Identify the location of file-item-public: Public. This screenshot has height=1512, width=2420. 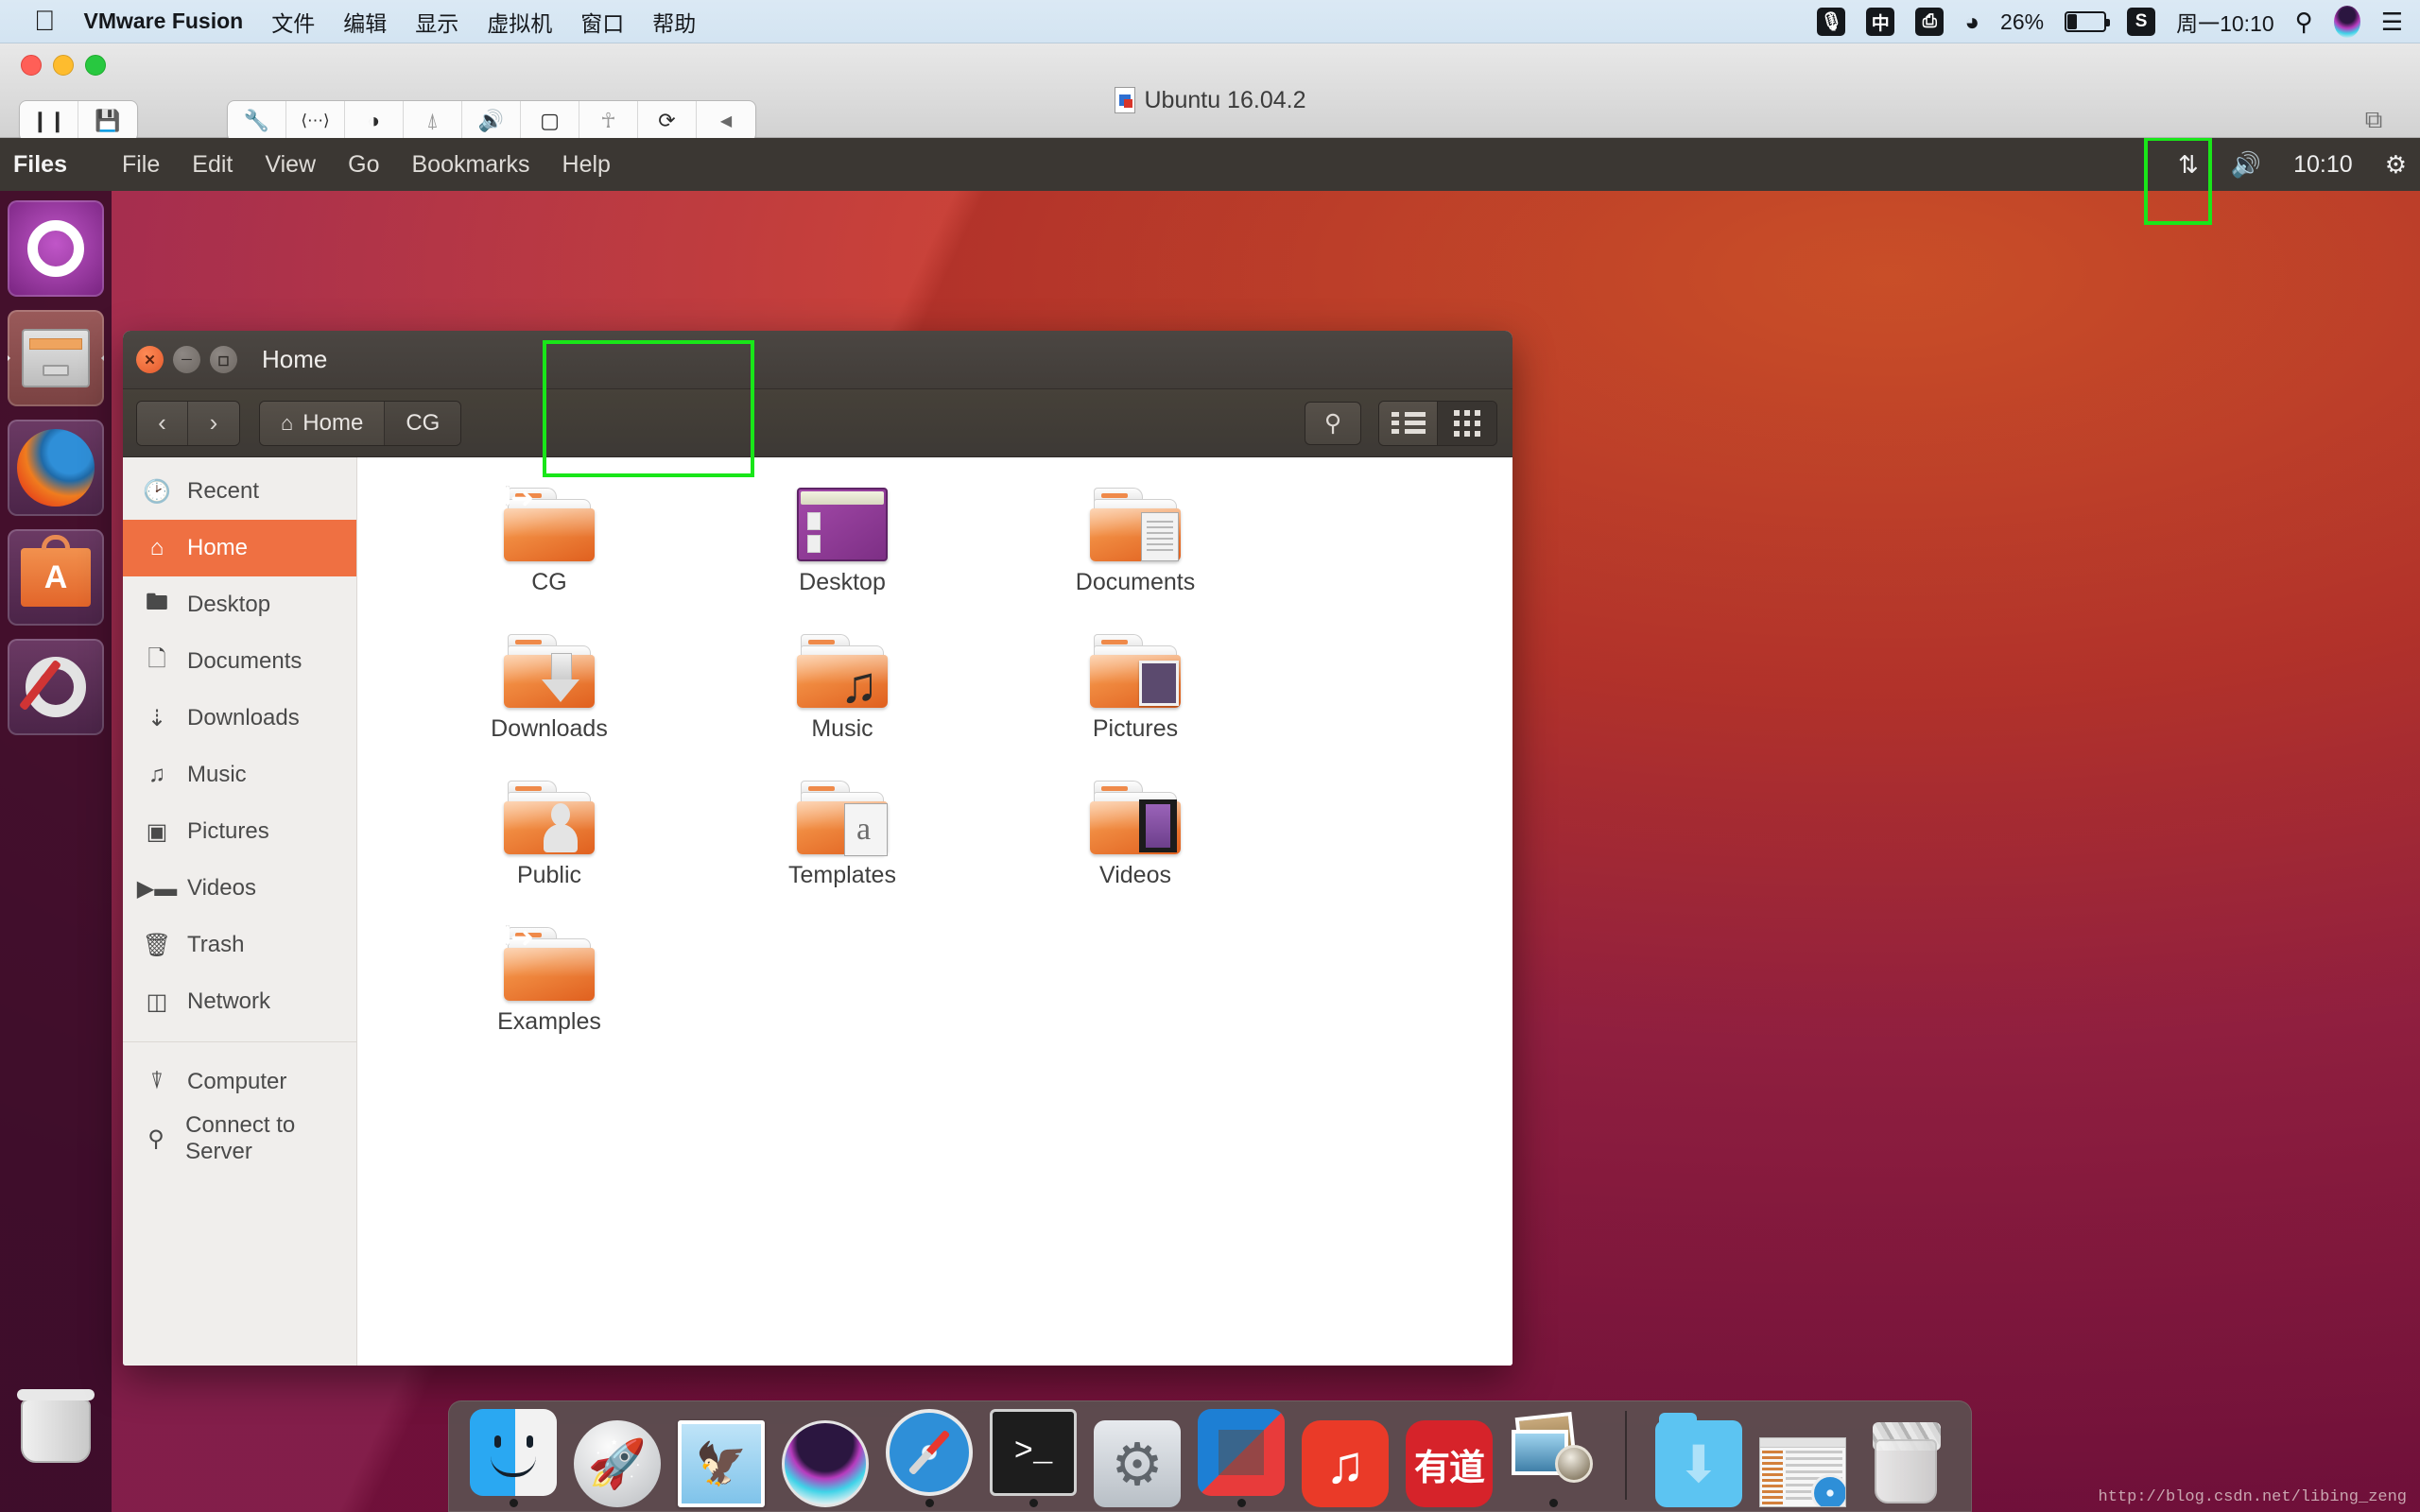
(550, 840).